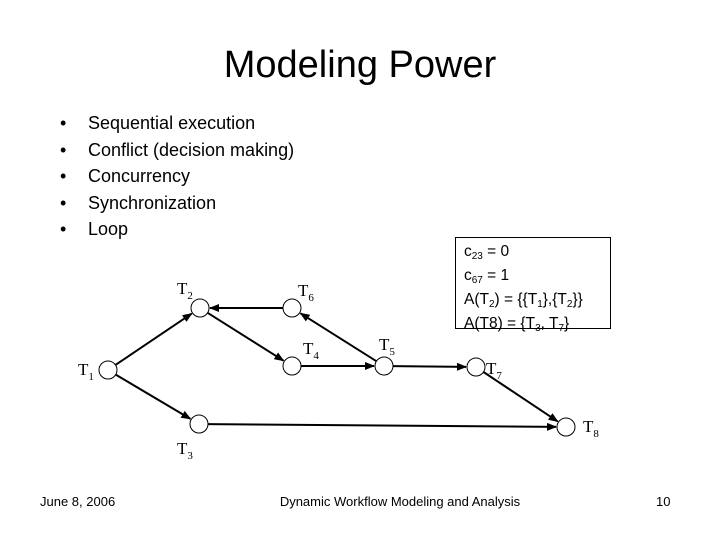 This screenshot has height=540, width=720. I want to click on node-label-t8: T8, so click(591, 428).